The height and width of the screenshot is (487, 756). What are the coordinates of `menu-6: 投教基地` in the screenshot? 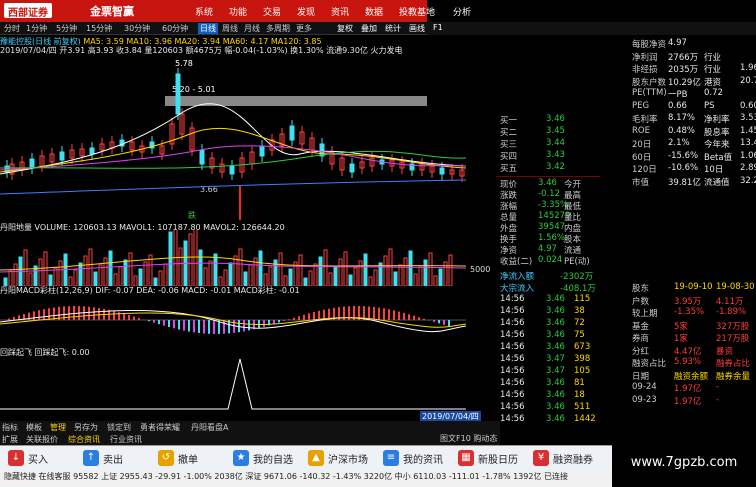 It's located at (417, 11).